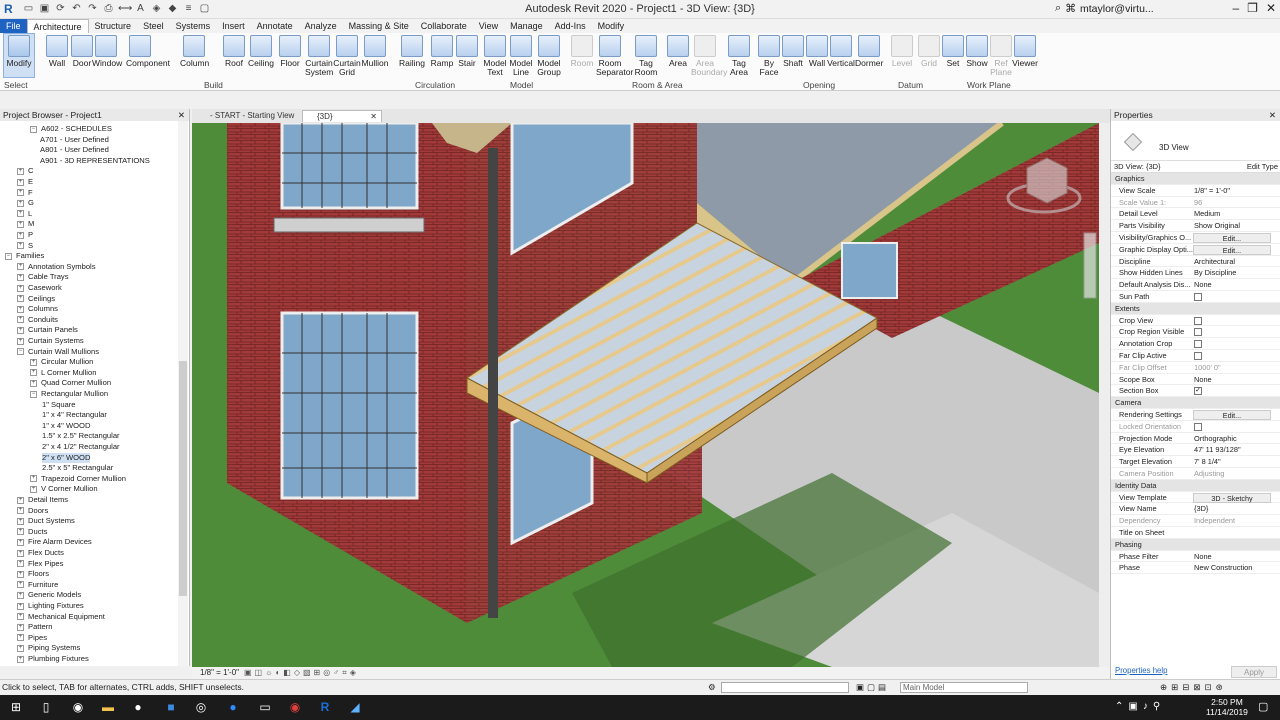 This screenshot has width=1280, height=720. What do you see at coordinates (32, 511) in the screenshot?
I see `browser-item: + Doors` at bounding box center [32, 511].